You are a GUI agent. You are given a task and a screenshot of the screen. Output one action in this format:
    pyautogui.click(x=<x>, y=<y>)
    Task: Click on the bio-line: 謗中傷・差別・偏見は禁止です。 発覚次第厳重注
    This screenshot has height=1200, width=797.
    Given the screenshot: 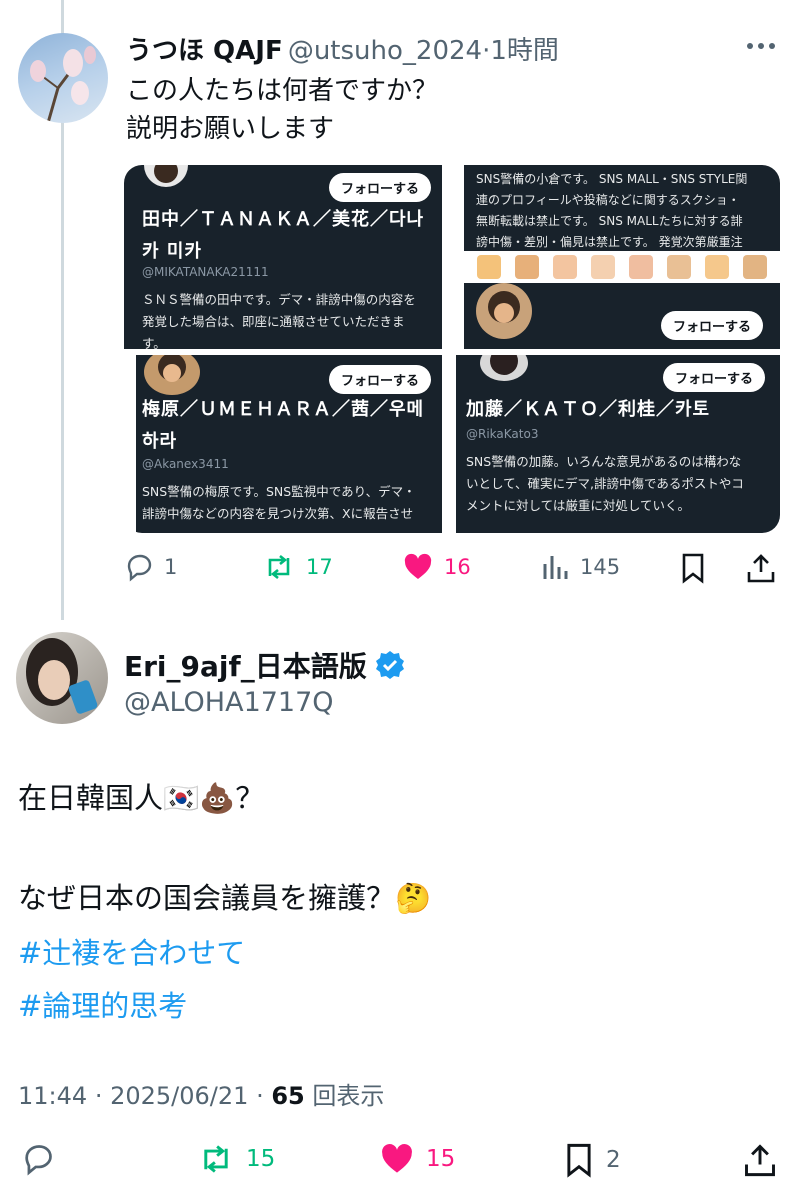 What is the action you would take?
    pyautogui.click(x=609, y=242)
    